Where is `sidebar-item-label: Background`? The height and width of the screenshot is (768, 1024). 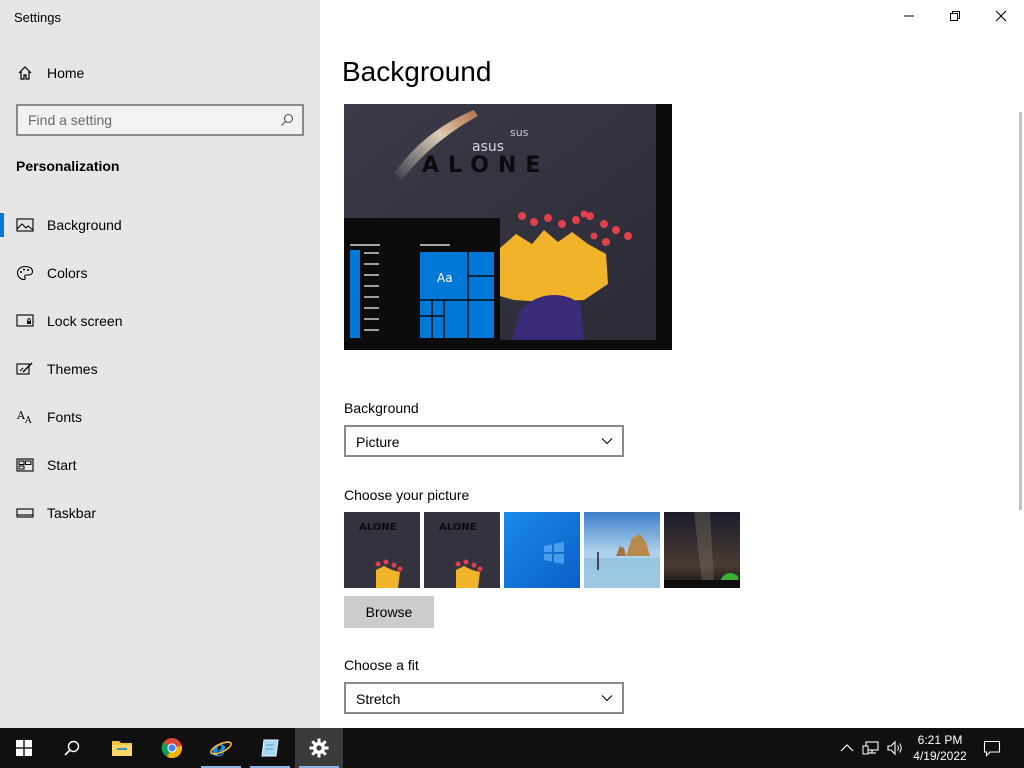 sidebar-item-label: Background is located at coordinates (84, 225).